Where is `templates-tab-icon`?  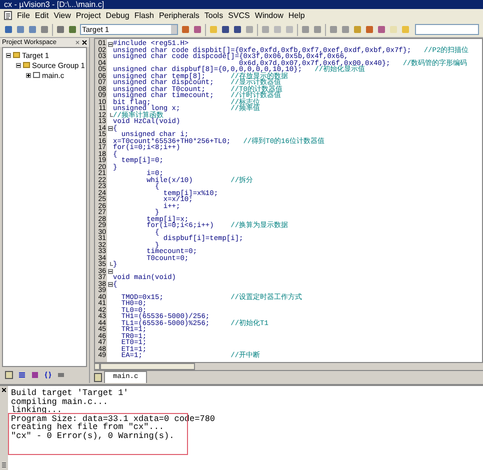 templates-tab-icon is located at coordinates (61, 375).